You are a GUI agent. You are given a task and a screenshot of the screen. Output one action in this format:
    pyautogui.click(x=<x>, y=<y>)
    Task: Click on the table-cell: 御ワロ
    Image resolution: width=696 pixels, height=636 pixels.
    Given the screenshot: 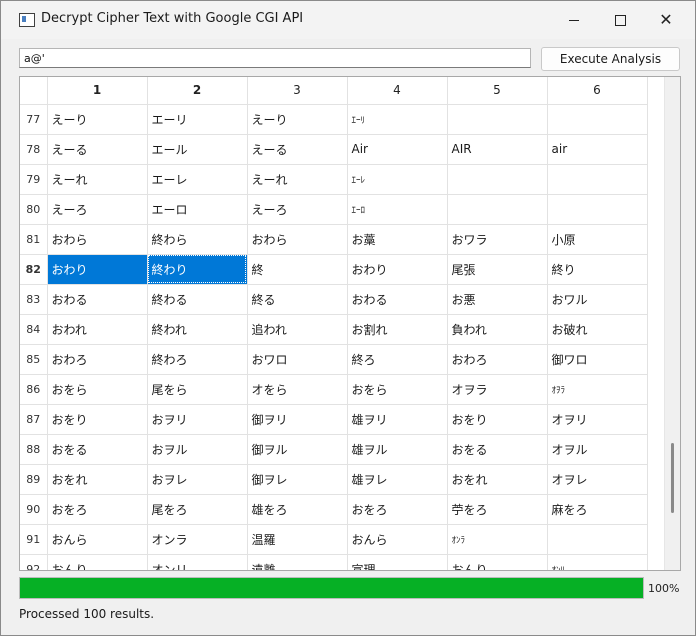 What is the action you would take?
    pyautogui.click(x=597, y=359)
    